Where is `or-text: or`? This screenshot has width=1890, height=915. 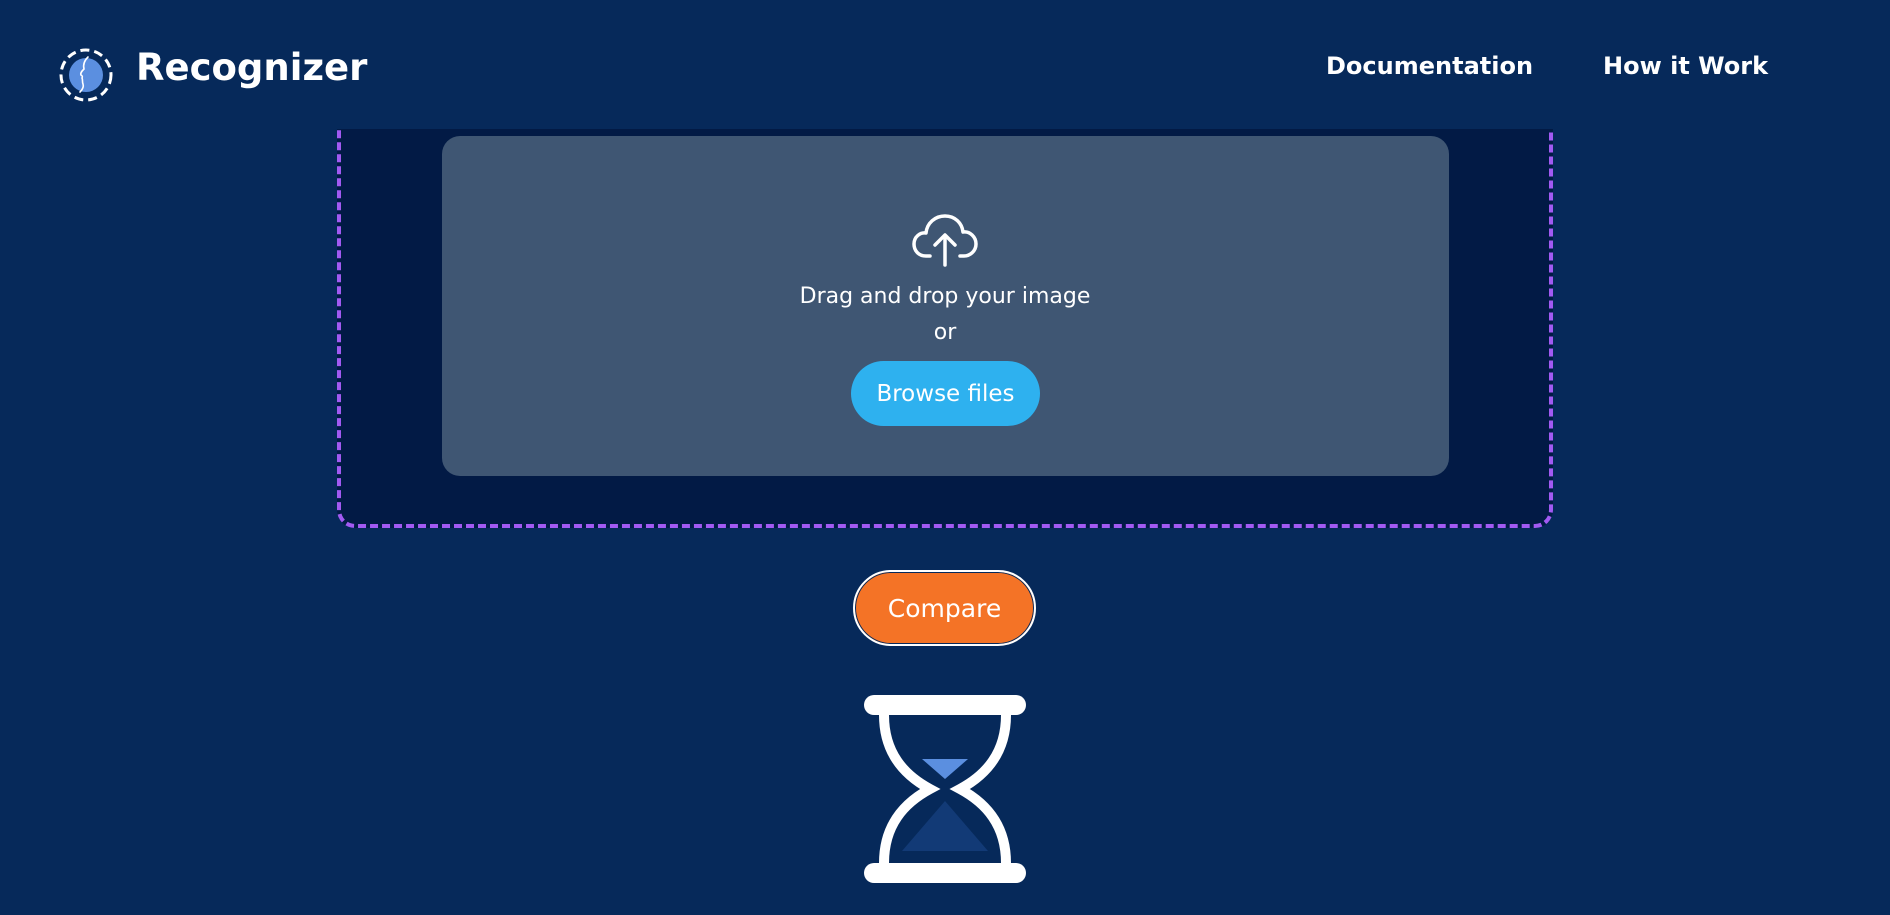
or-text: or is located at coordinates (945, 332).